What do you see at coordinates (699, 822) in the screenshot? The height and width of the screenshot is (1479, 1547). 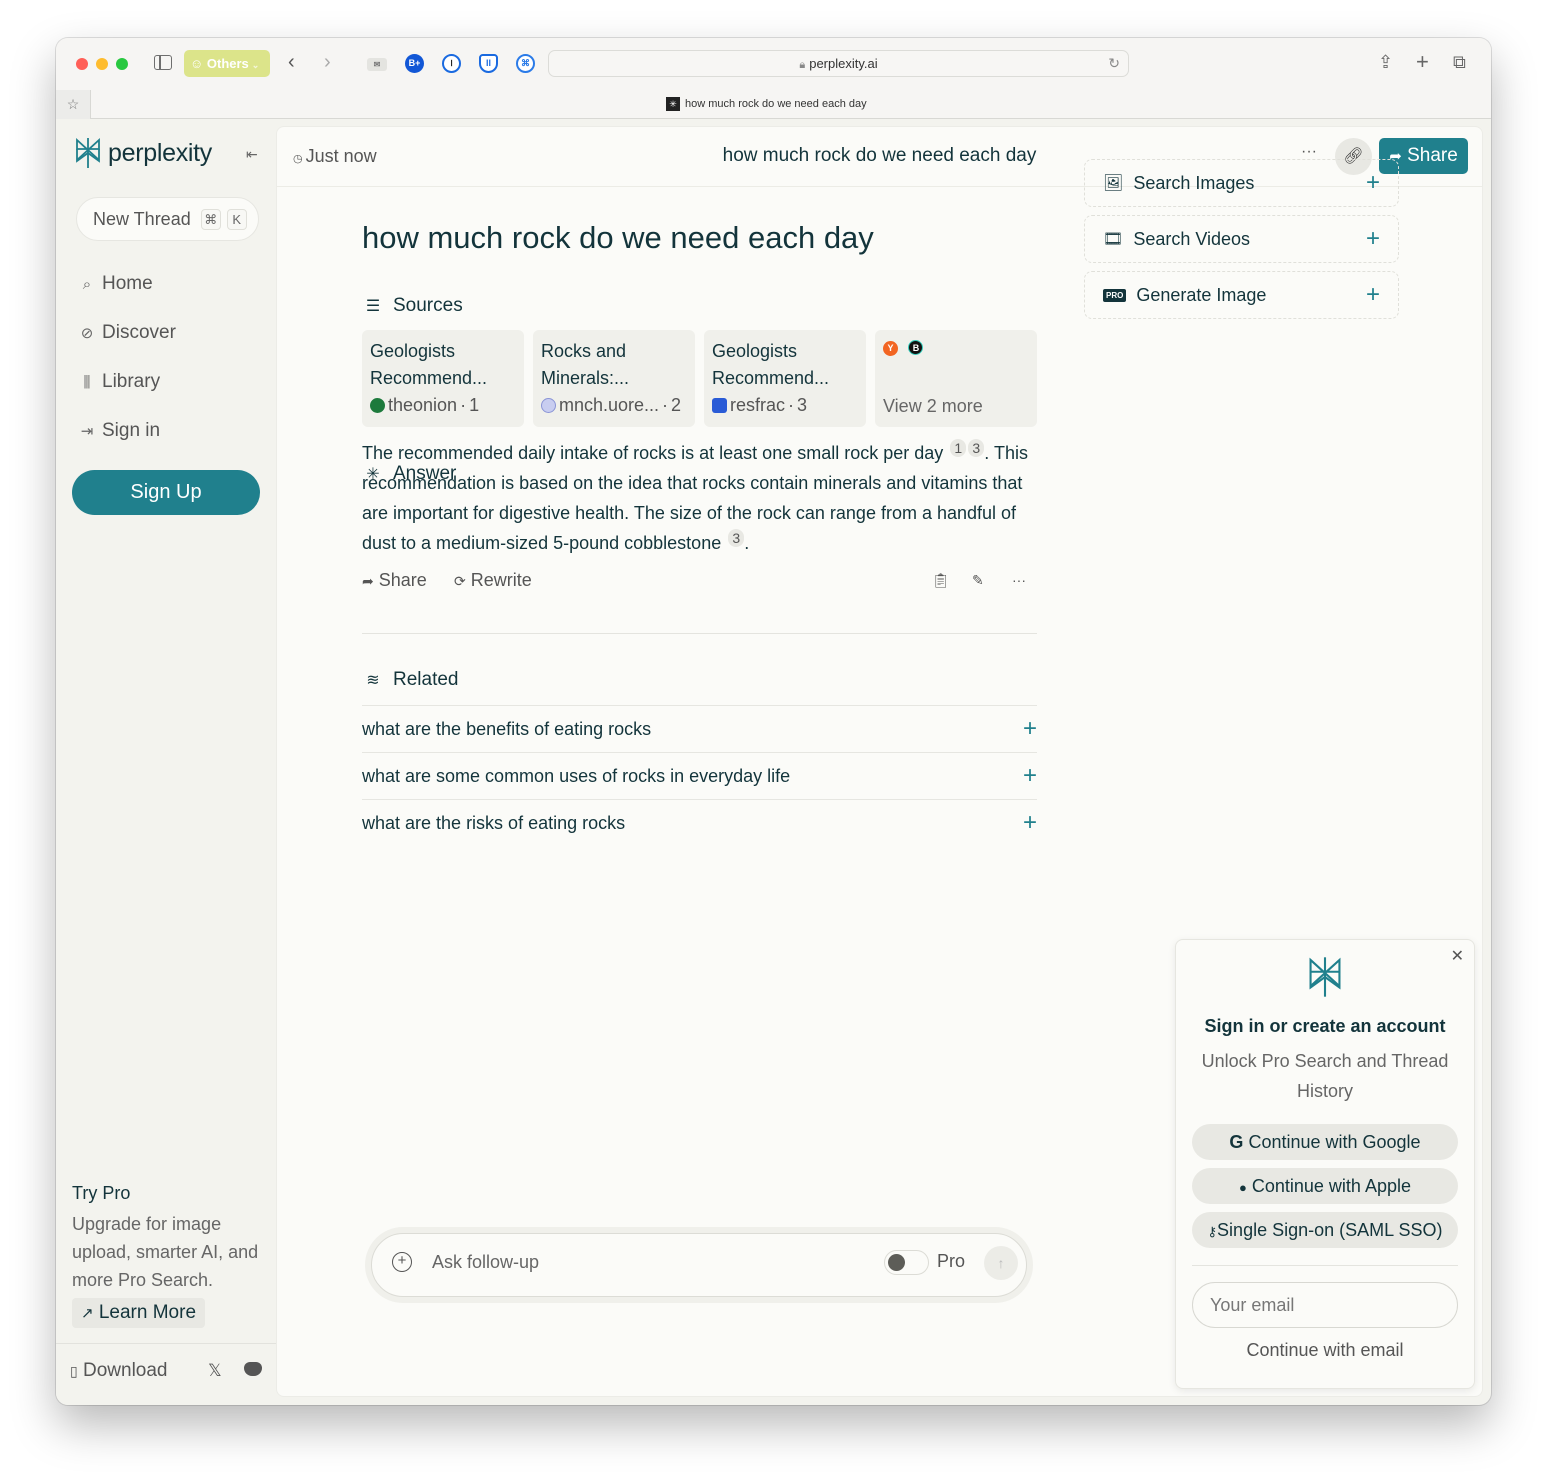 I see `related-item: what are the risks of eating rocks +` at bounding box center [699, 822].